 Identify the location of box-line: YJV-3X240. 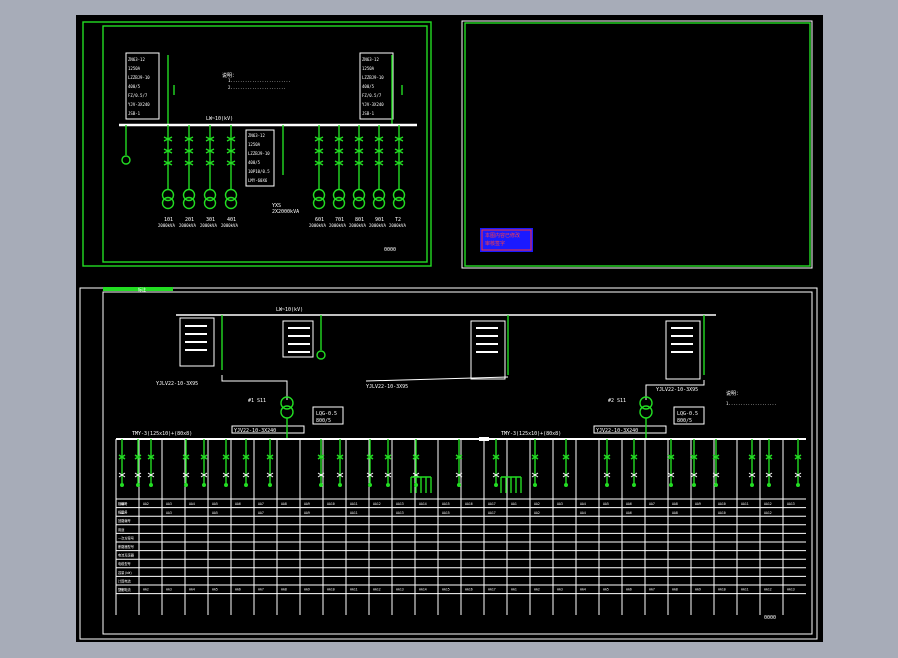
(139, 104).